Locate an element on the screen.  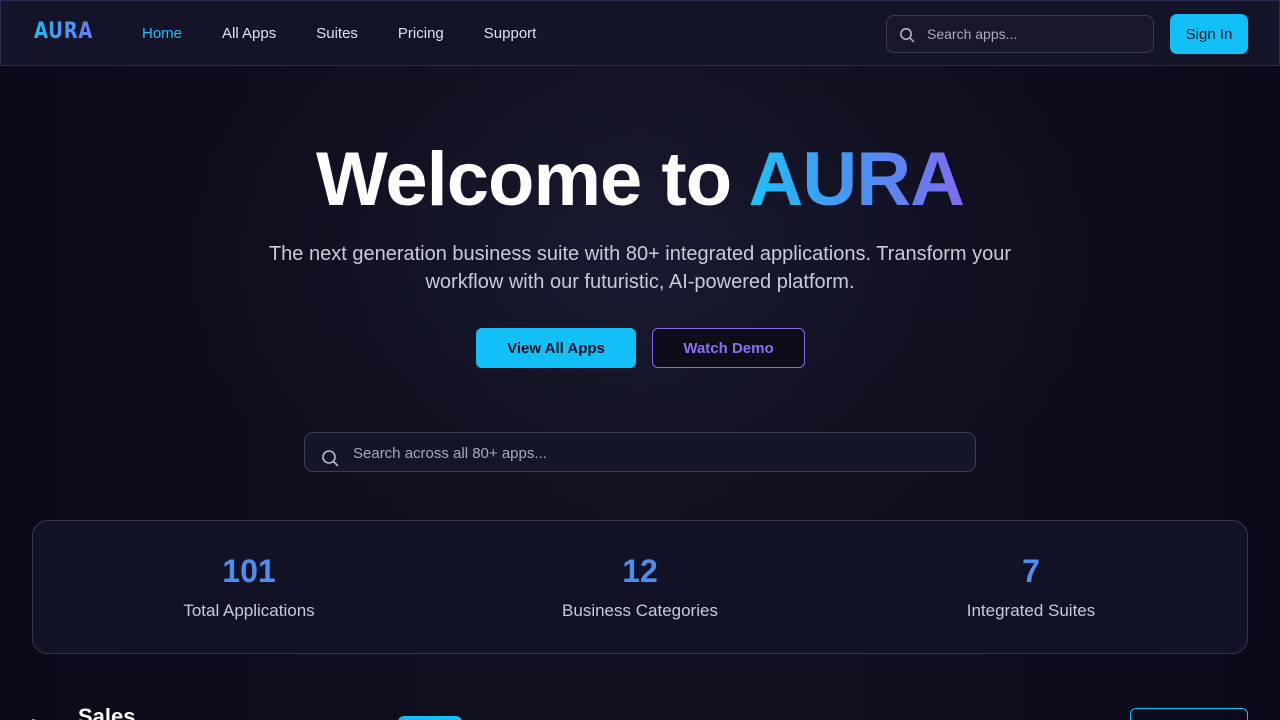
stat-value: 101 is located at coordinates (249, 571).